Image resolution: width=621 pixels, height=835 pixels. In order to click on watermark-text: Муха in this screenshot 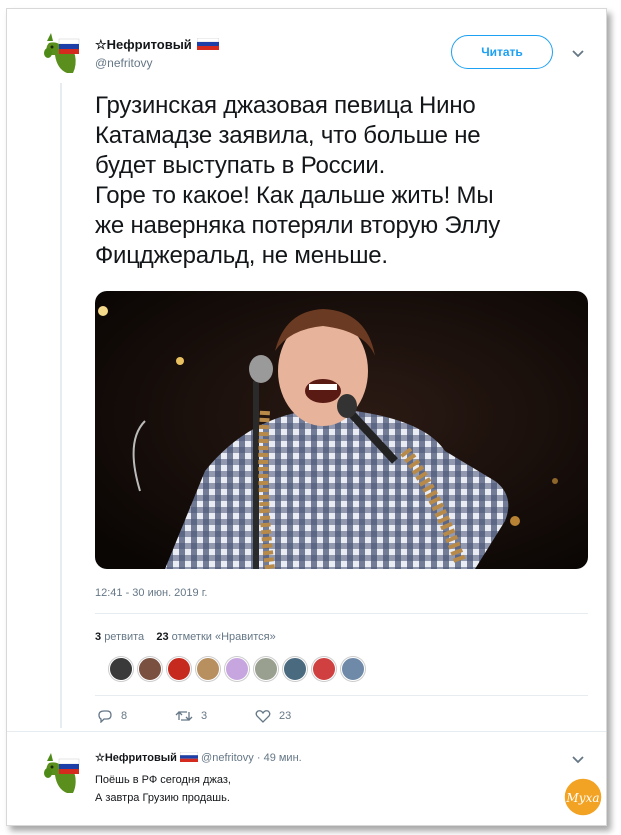, I will do `click(582, 798)`.